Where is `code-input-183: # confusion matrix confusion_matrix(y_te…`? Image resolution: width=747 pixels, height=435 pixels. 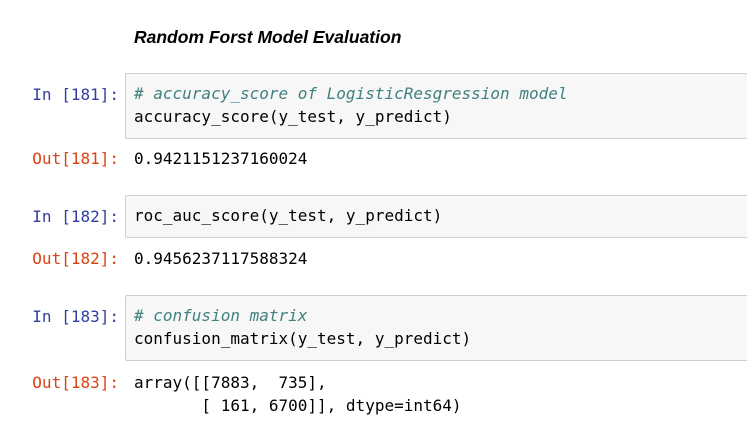 code-input-183: # confusion matrix confusion_matrix(y_te… is located at coordinates (436, 328).